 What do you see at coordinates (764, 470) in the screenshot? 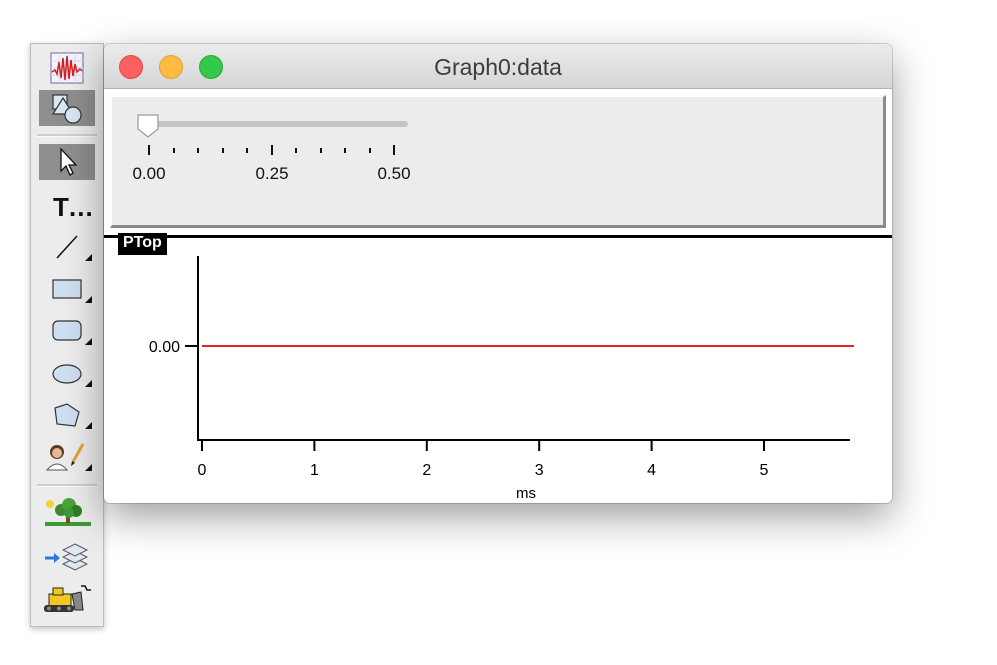
I see `x-tick-label: 5` at bounding box center [764, 470].